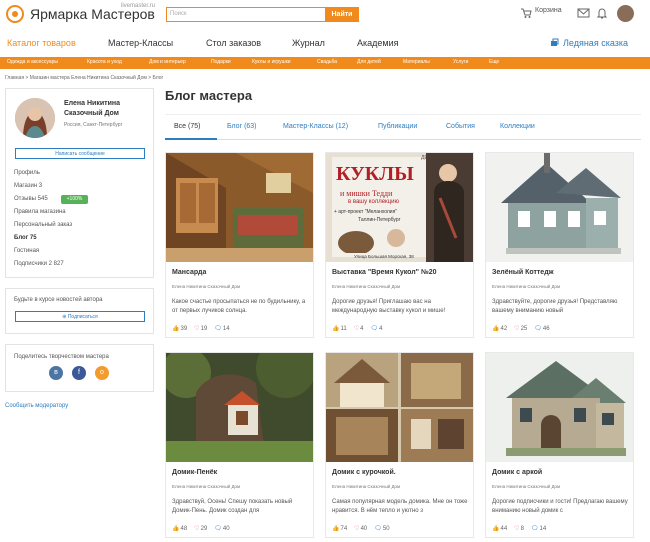 This screenshot has height=542, width=650. I want to click on cat-materials: Материалы, so click(416, 62).